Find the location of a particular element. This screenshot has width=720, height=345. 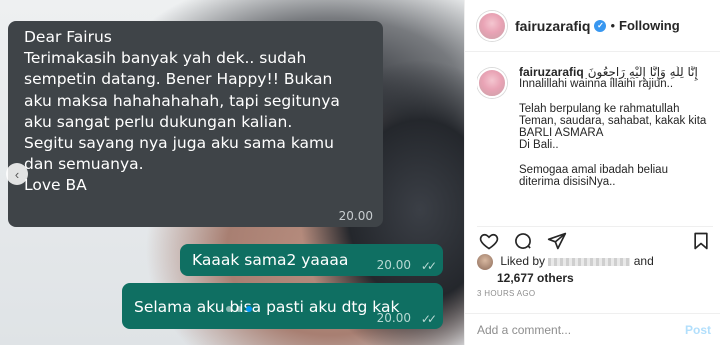

header-username: fairuzarafiq is located at coordinates (552, 26).